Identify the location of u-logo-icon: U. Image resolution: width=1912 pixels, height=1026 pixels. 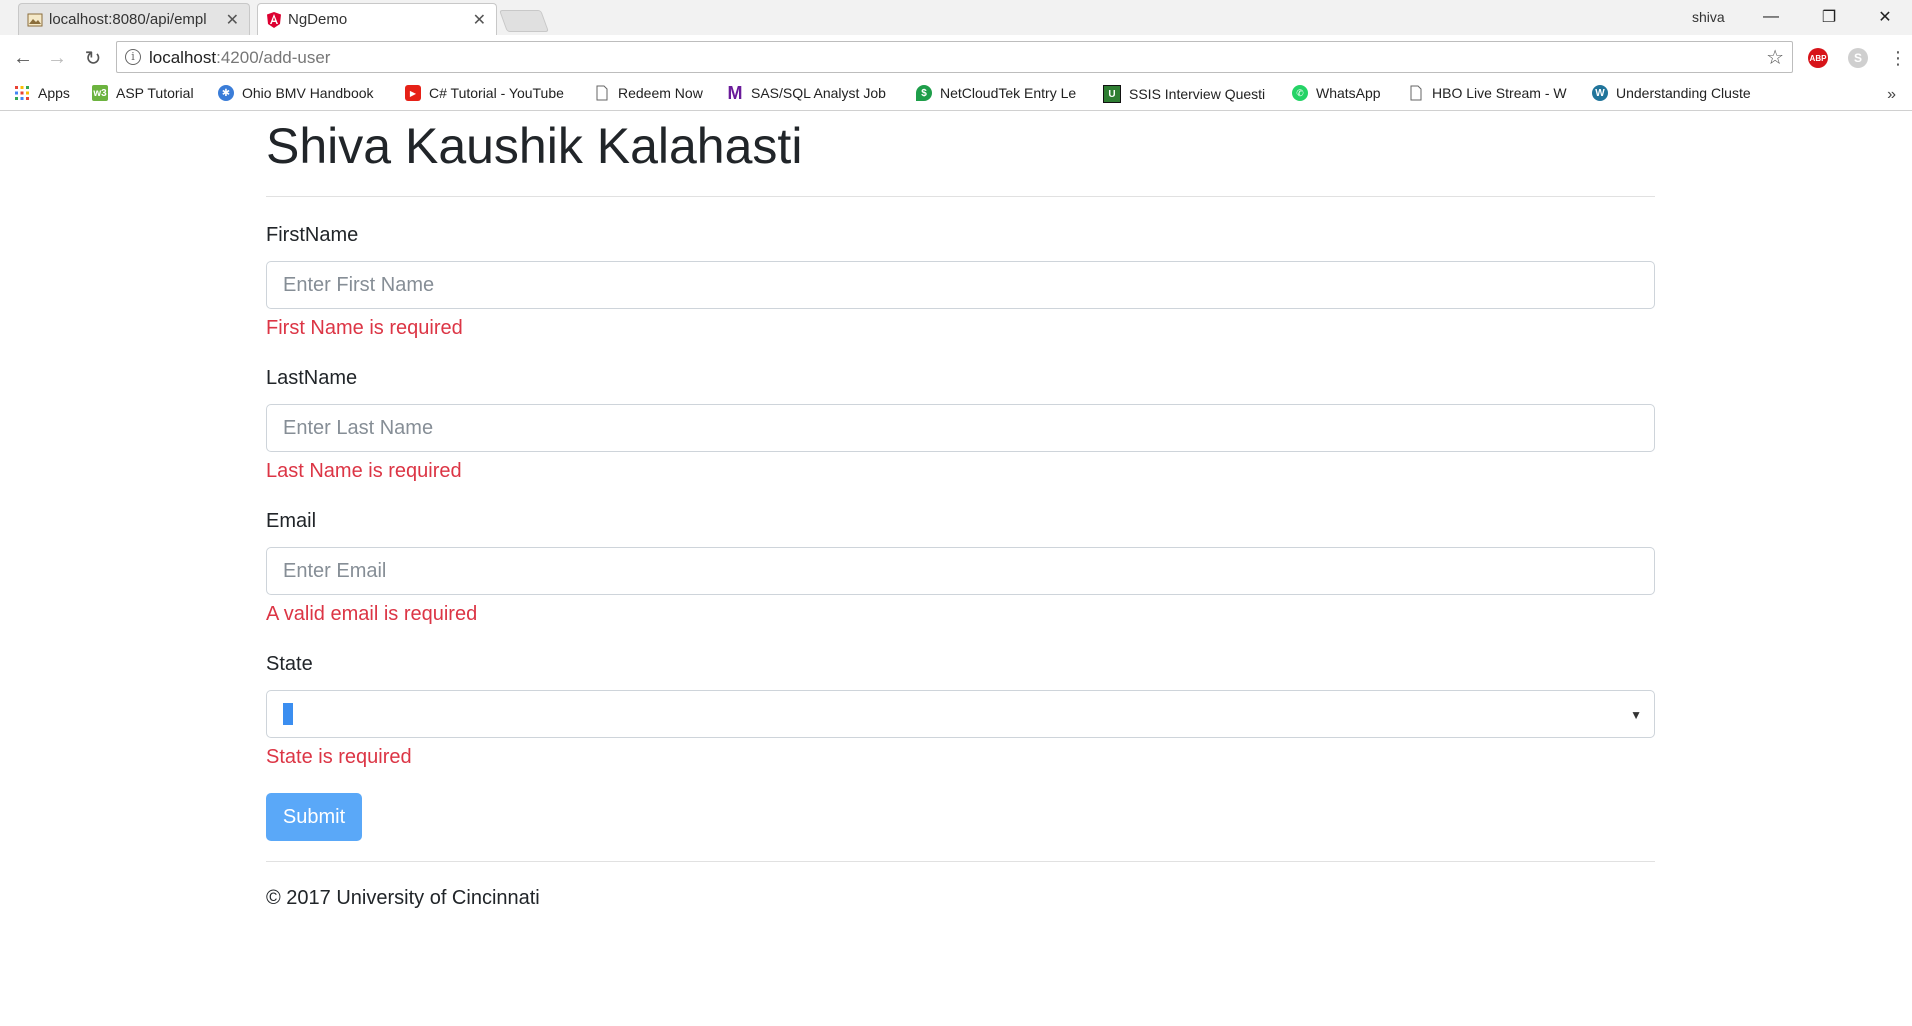
(1112, 94).